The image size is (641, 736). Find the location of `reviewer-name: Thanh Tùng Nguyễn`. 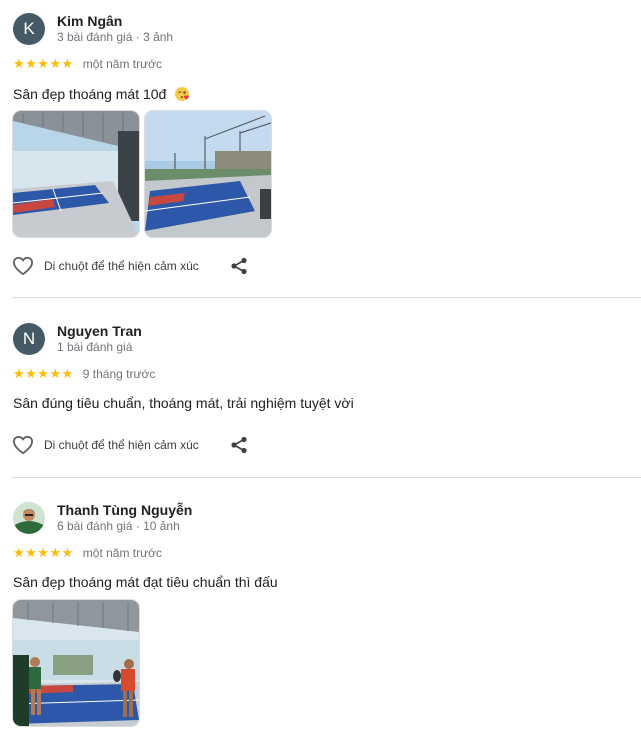

reviewer-name: Thanh Tùng Nguyễn is located at coordinates (124, 510).